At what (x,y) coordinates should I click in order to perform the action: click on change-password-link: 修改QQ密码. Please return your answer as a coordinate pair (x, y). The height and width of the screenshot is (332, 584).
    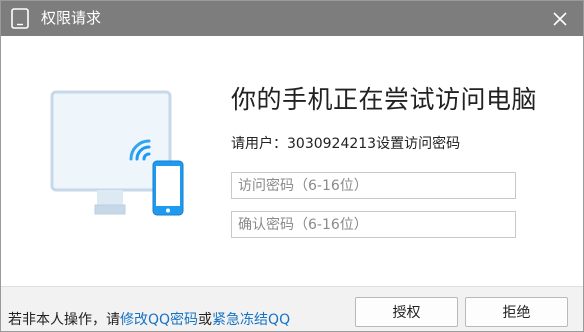
    Looking at the image, I should click on (159, 320).